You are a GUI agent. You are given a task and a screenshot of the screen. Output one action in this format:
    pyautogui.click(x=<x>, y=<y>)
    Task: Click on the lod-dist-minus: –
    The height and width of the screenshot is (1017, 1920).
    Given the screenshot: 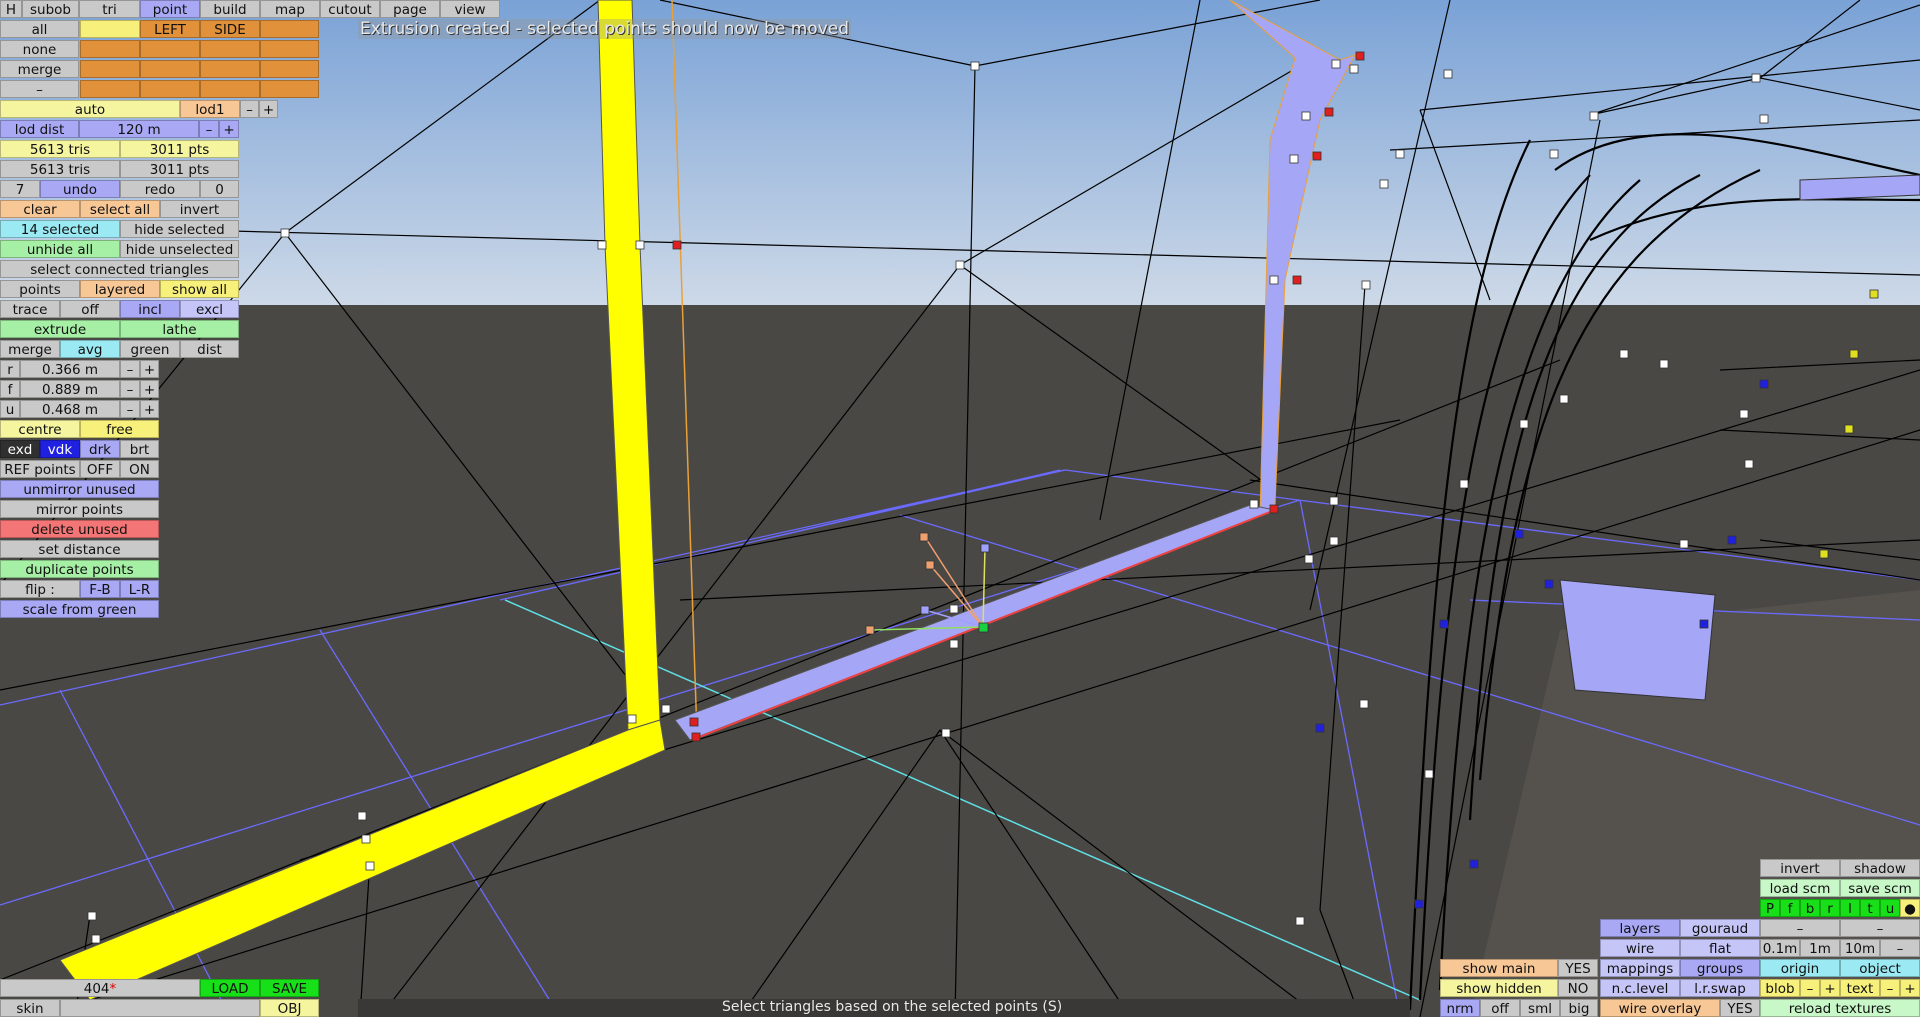 What is the action you would take?
    pyautogui.click(x=209, y=129)
    